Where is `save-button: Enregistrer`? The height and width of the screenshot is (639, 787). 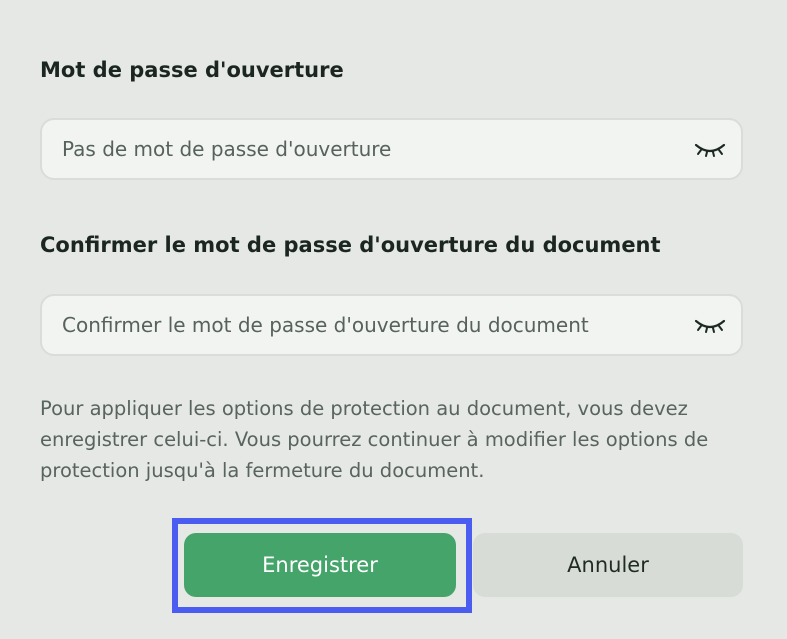 save-button: Enregistrer is located at coordinates (320, 565).